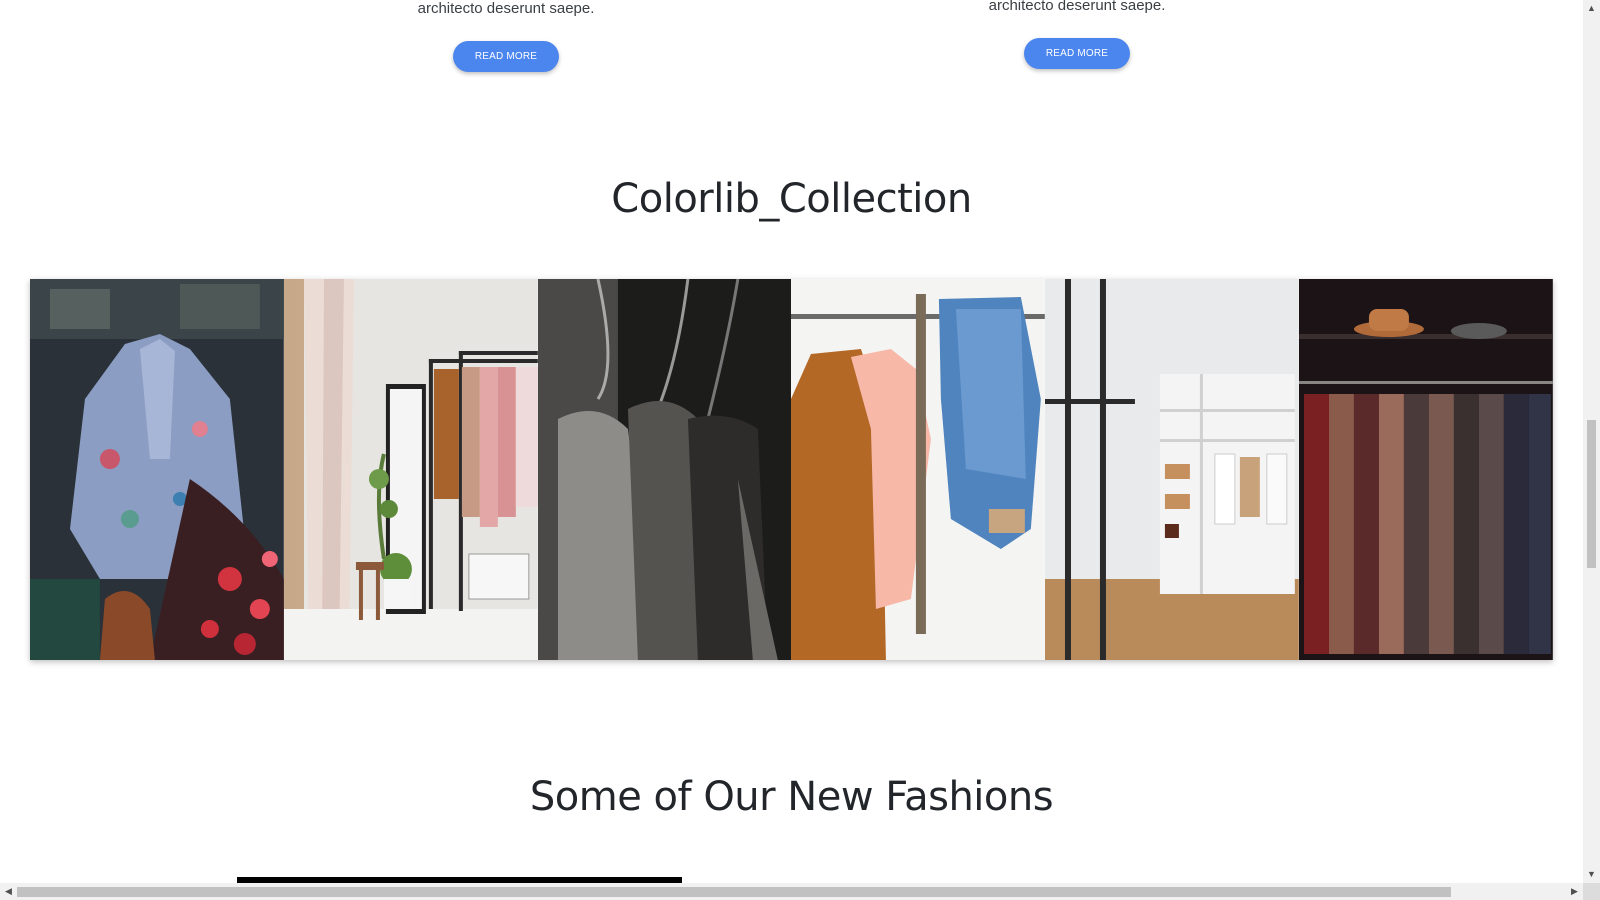 The height and width of the screenshot is (900, 1600). I want to click on horizontal-scrollbar: ◀ ▶, so click(791, 891).